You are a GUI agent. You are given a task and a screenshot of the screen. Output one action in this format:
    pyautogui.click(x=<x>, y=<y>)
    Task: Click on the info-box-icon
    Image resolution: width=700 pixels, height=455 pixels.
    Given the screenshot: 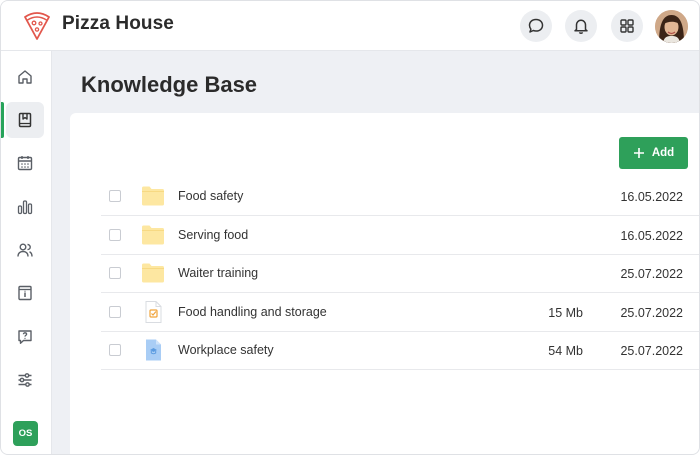 What is the action you would take?
    pyautogui.click(x=25, y=293)
    